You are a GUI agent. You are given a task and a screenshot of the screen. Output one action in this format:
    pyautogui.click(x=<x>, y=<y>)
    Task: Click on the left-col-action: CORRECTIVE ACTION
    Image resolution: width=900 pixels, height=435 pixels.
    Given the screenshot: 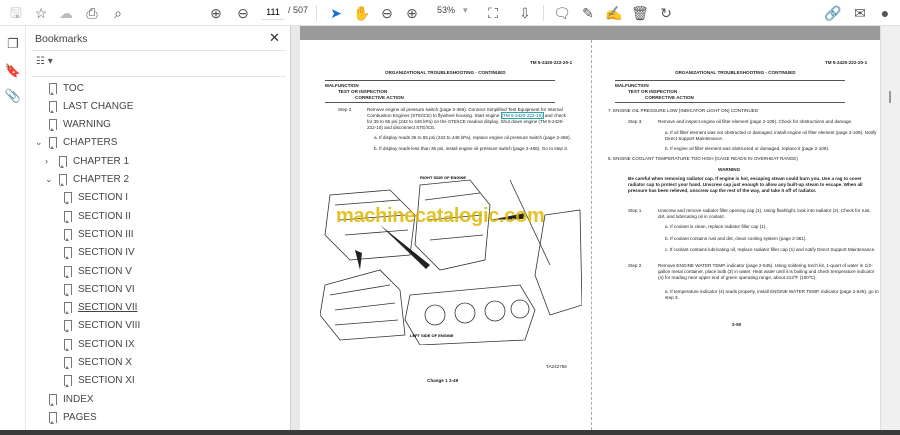 What is the action you would take?
    pyautogui.click(x=379, y=97)
    